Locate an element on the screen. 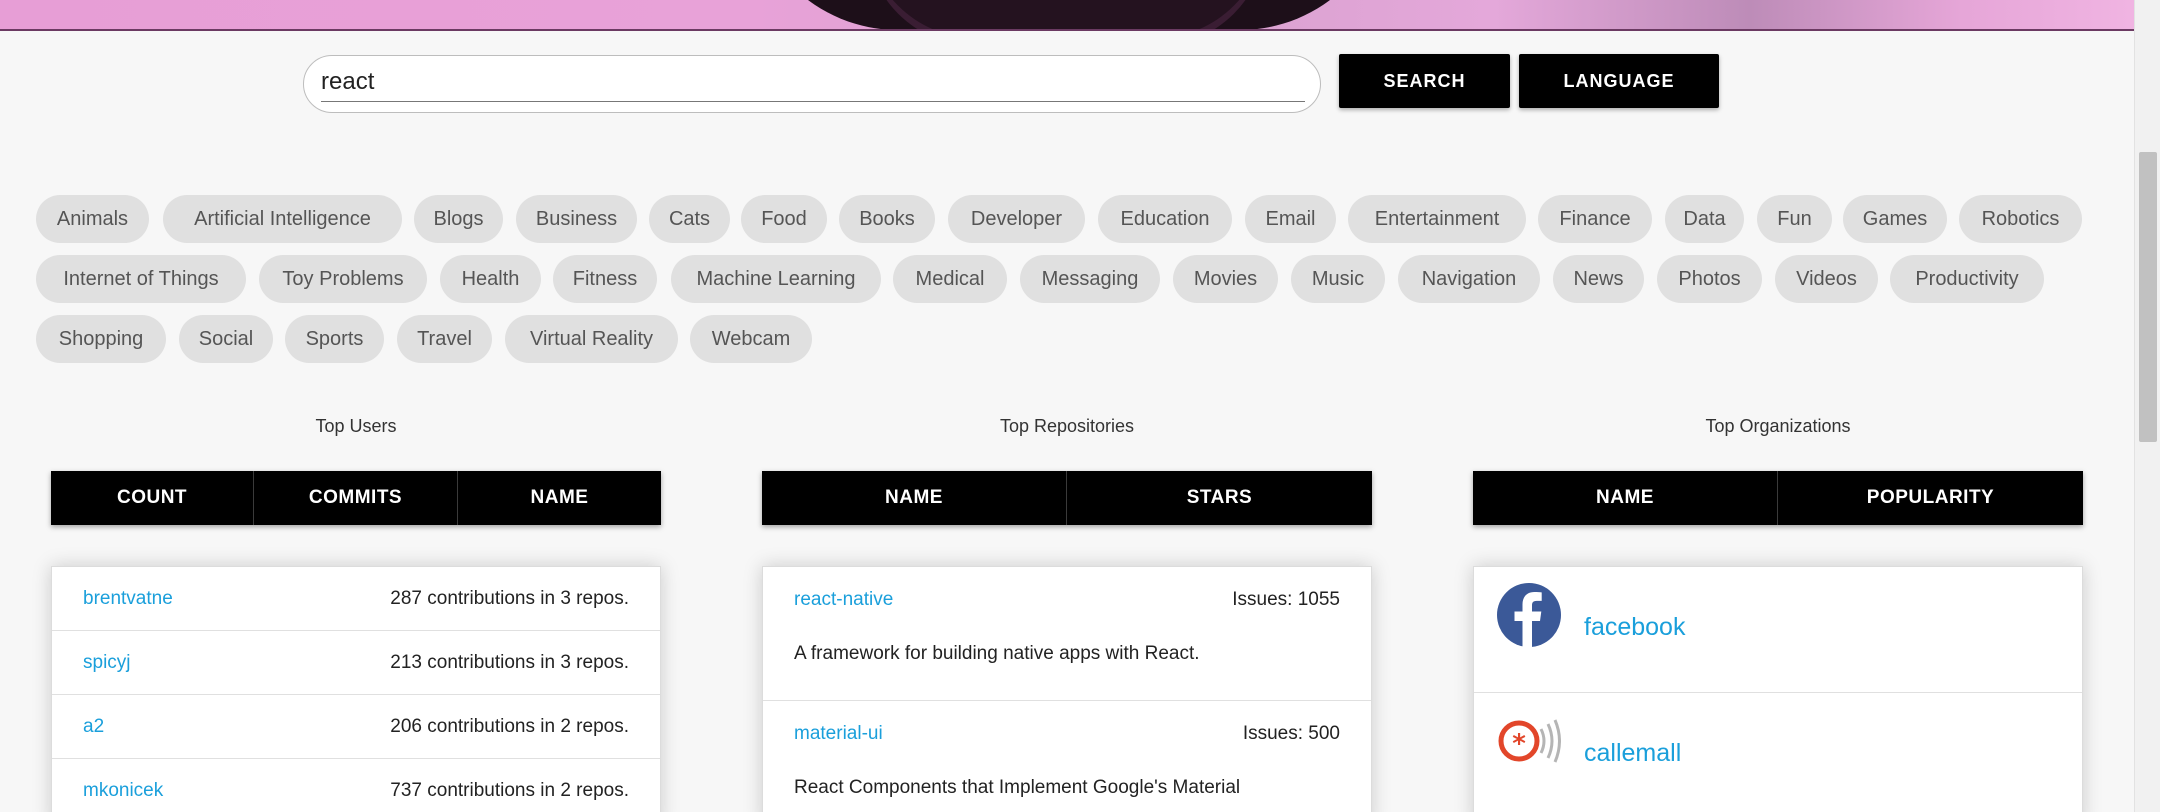 Image resolution: width=2160 pixels, height=812 pixels. topic-chip-webcam: Webcam is located at coordinates (751, 339).